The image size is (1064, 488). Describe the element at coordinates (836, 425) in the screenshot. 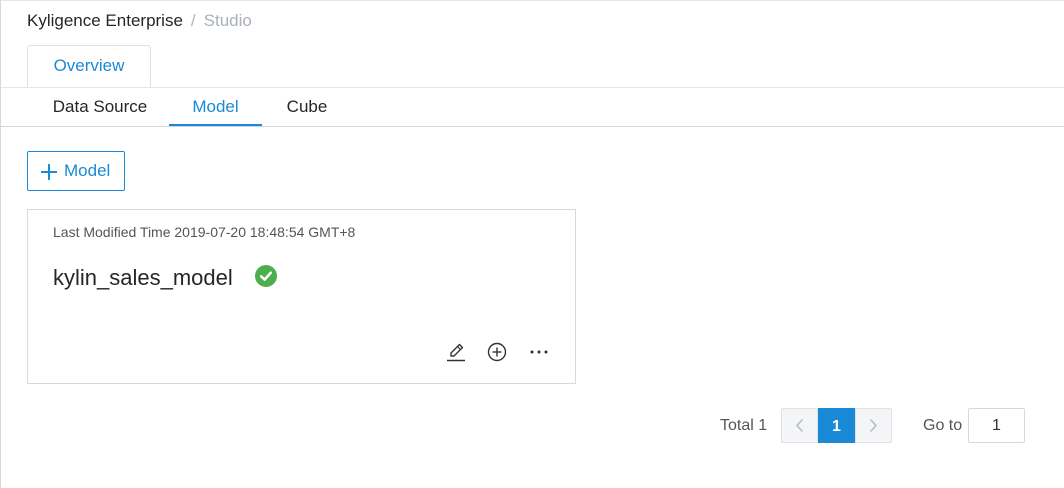

I see `page-number-current: 1` at that location.